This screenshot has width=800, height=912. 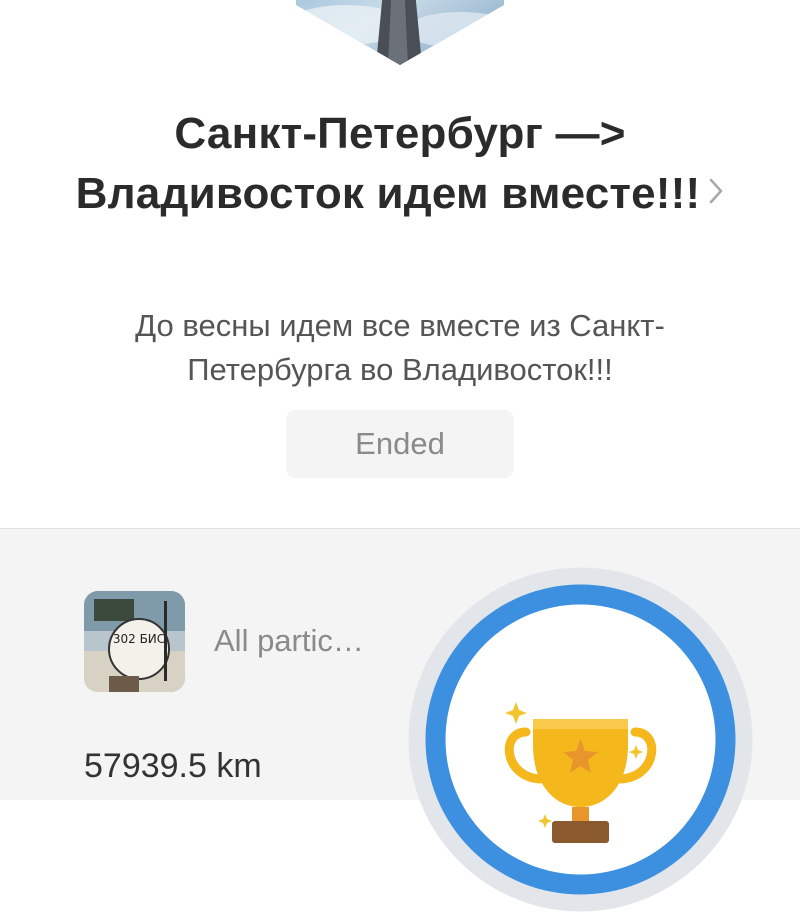 I want to click on status-button: Ended, so click(x=400, y=444).